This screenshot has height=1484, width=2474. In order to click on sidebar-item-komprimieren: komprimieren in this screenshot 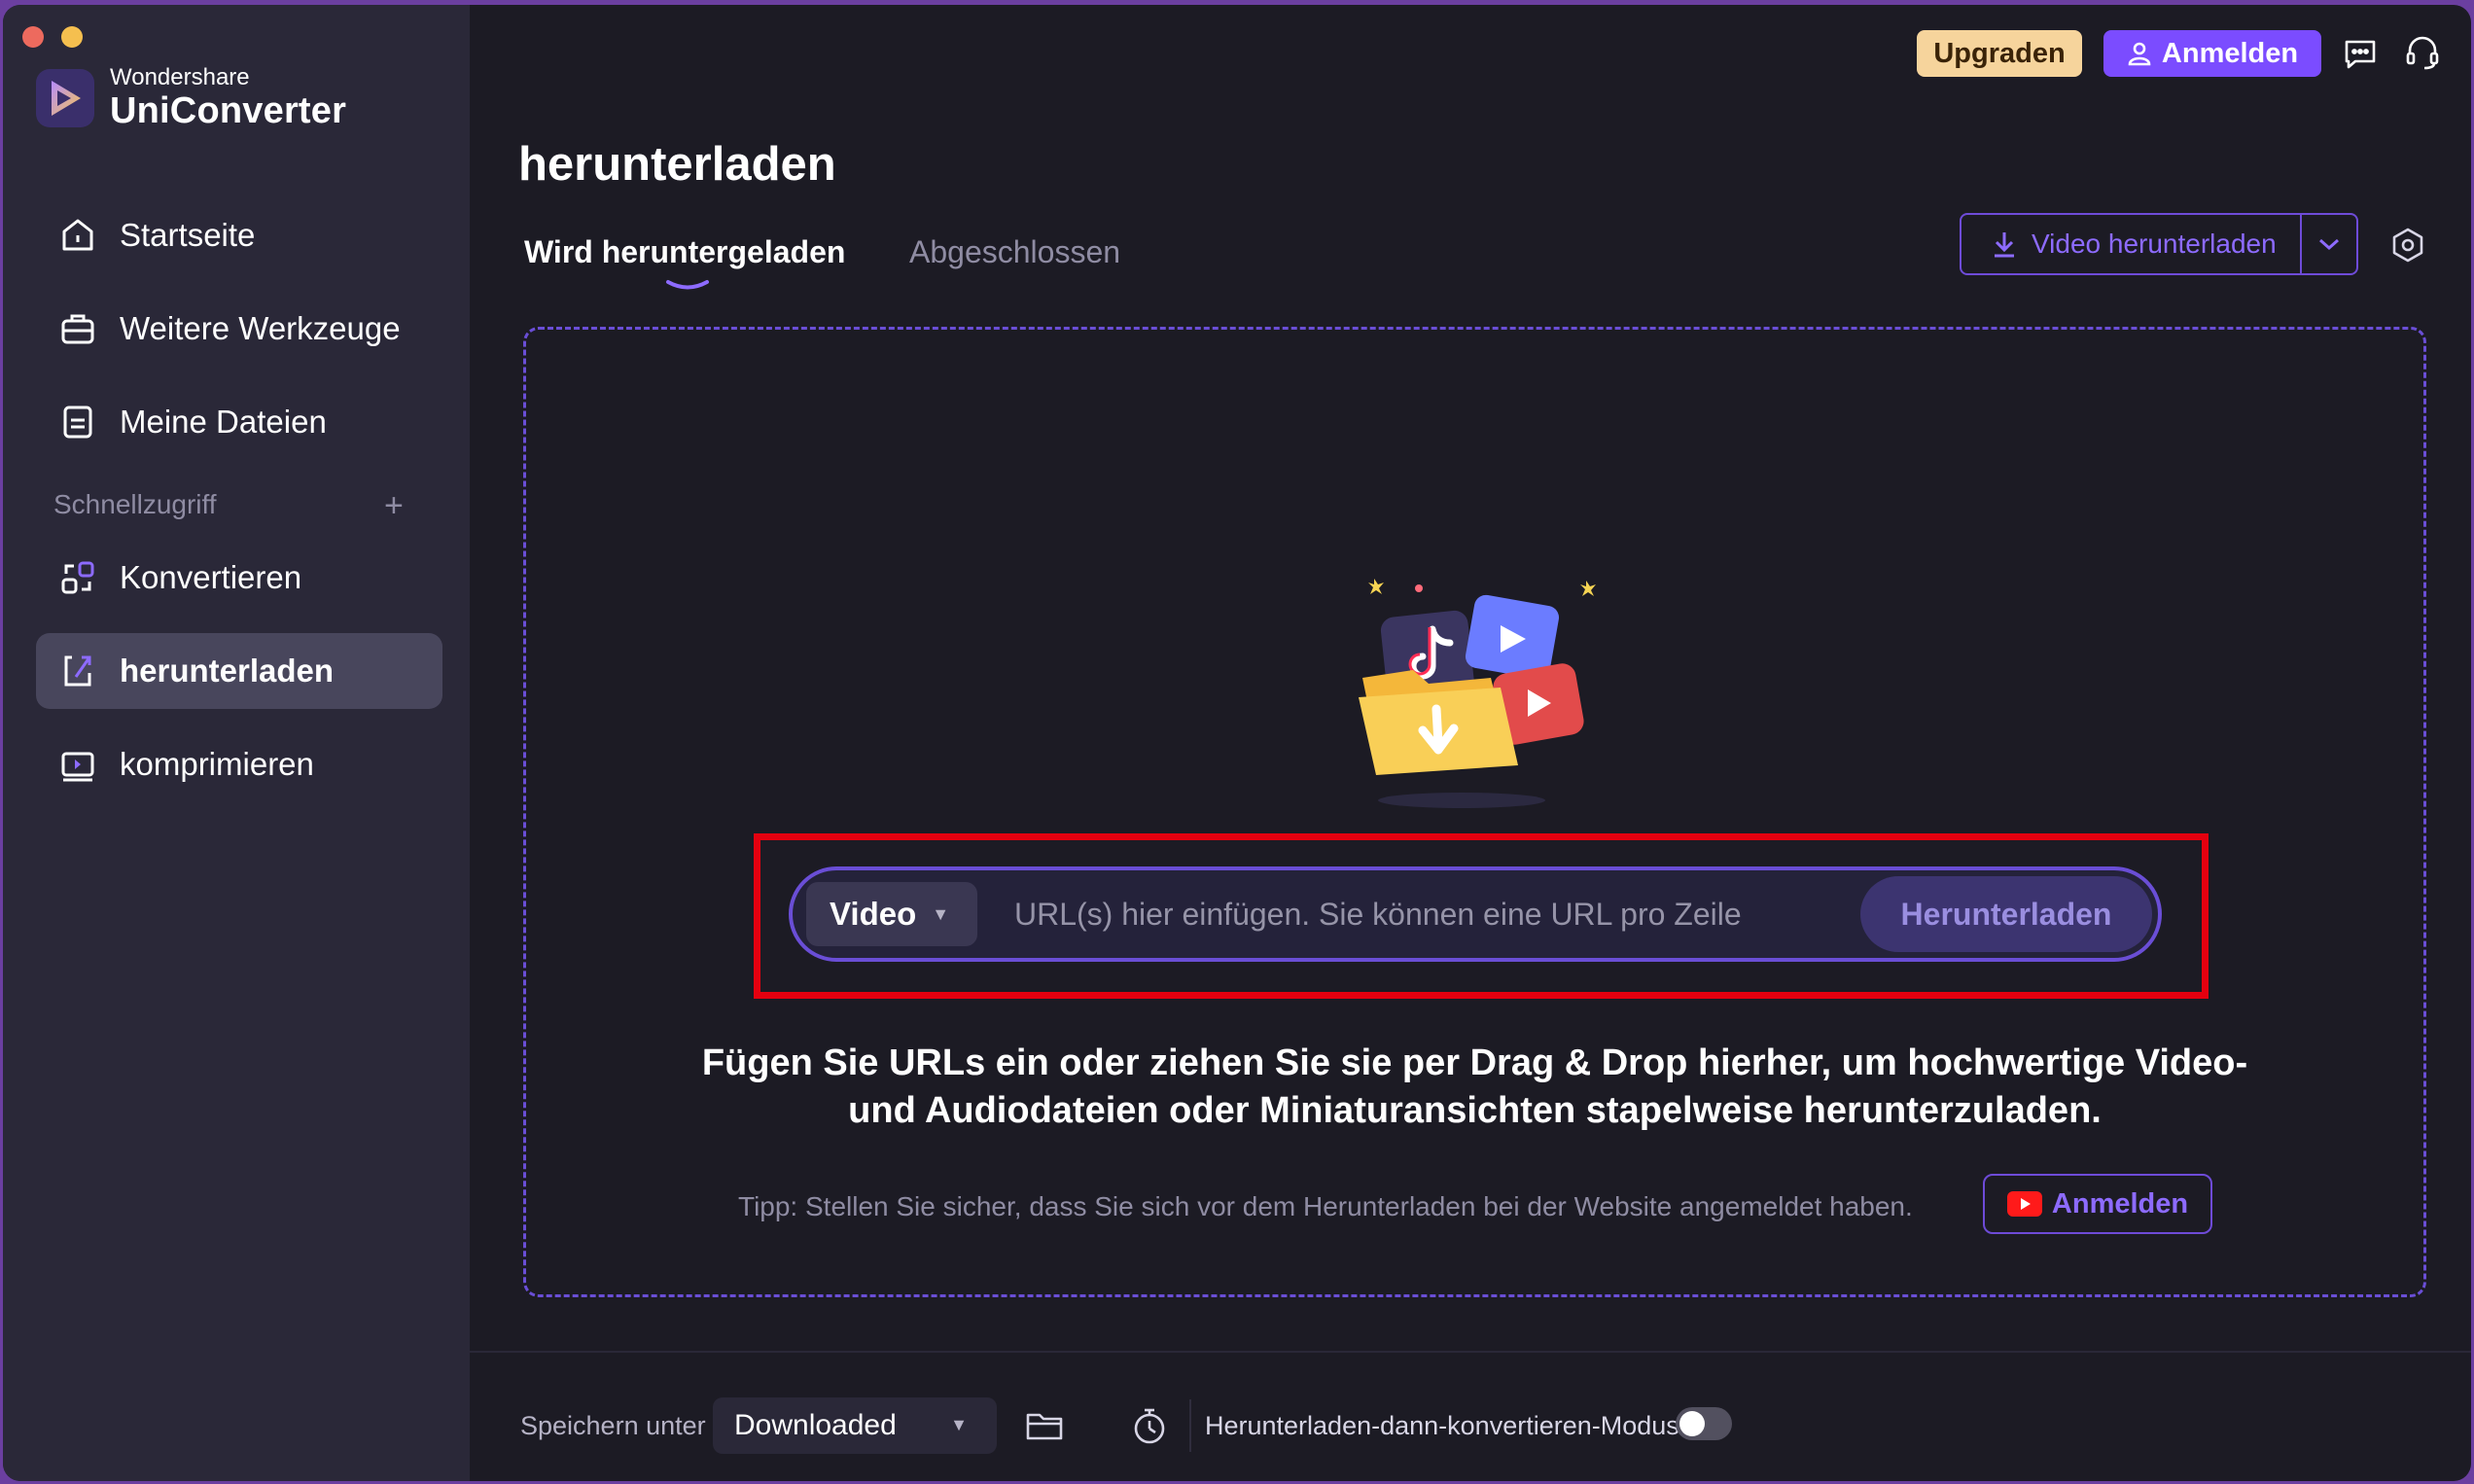, I will do `click(239, 764)`.